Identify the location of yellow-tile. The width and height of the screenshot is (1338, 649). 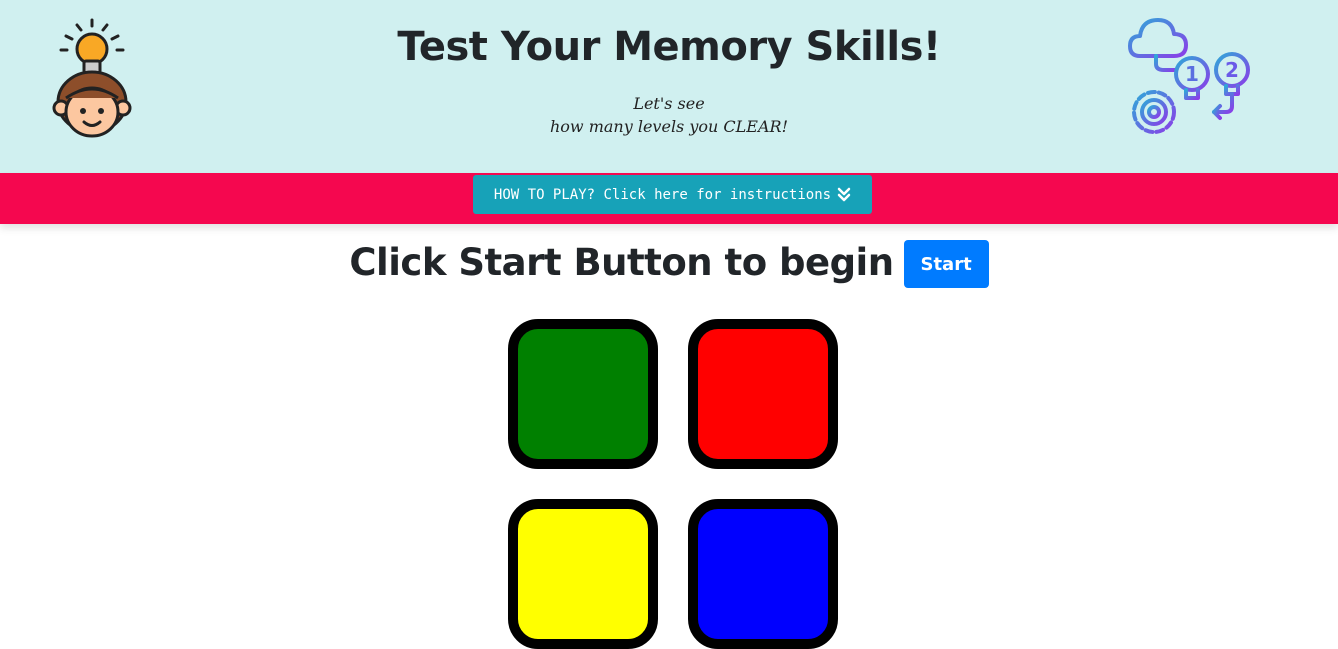
(583, 574).